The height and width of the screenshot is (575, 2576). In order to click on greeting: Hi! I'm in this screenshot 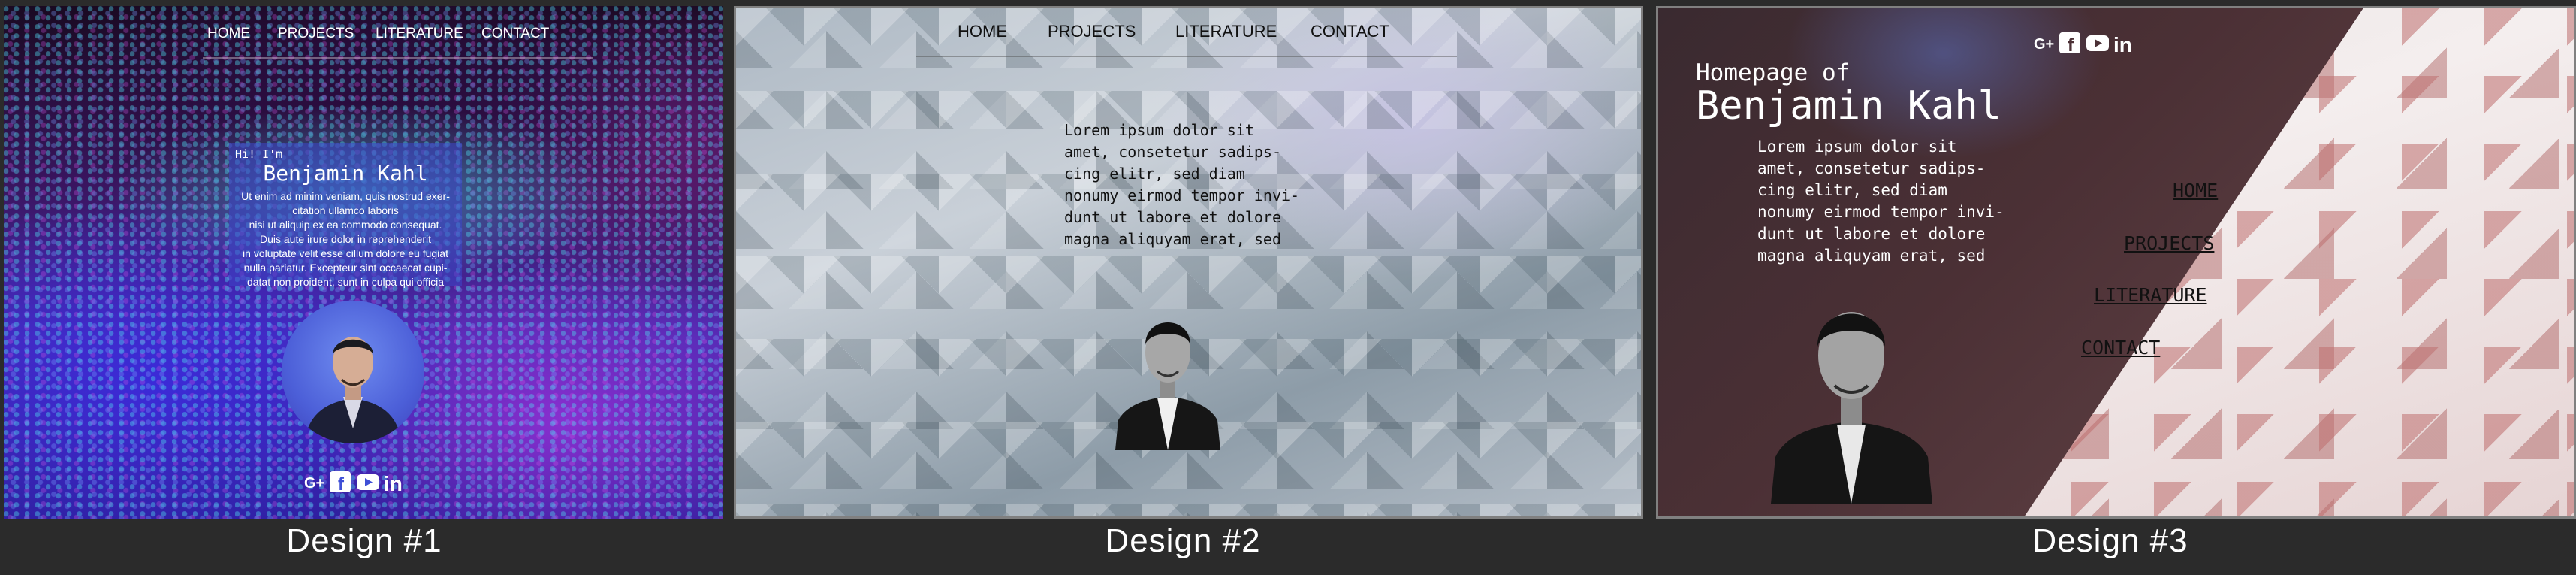, I will do `click(259, 154)`.